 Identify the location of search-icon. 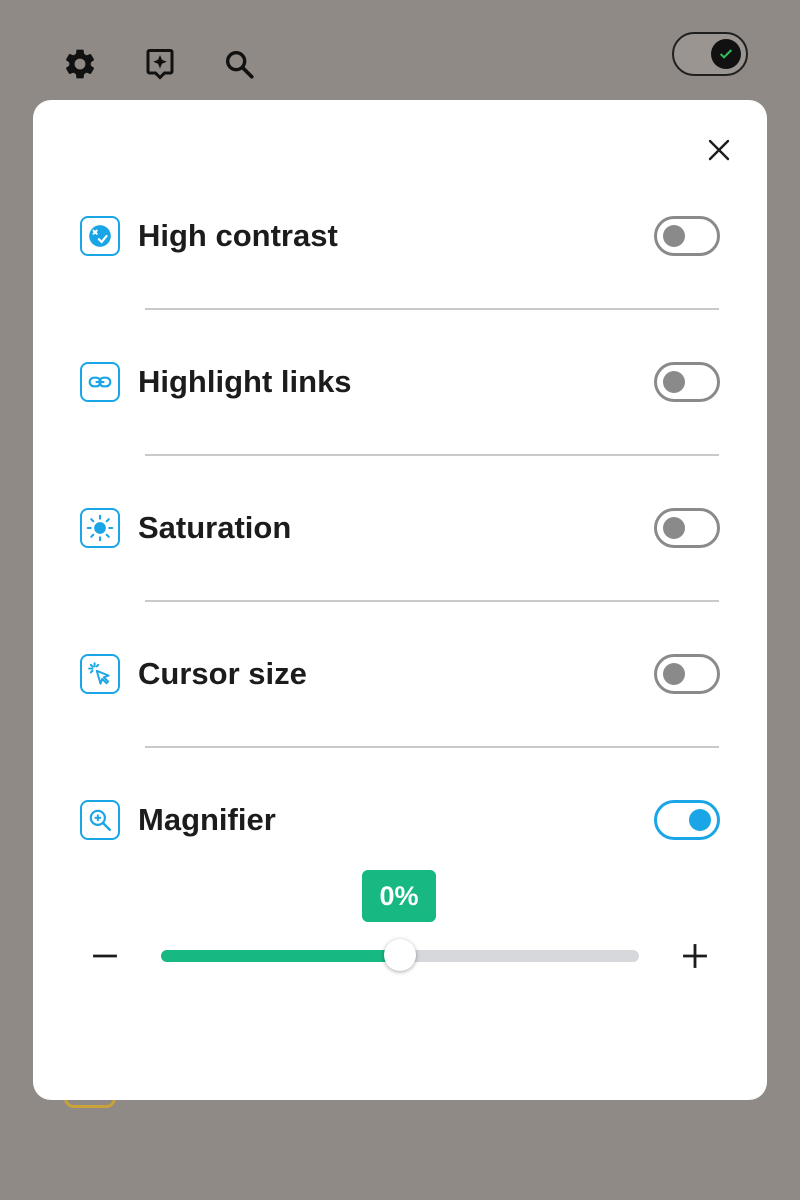
(239, 64).